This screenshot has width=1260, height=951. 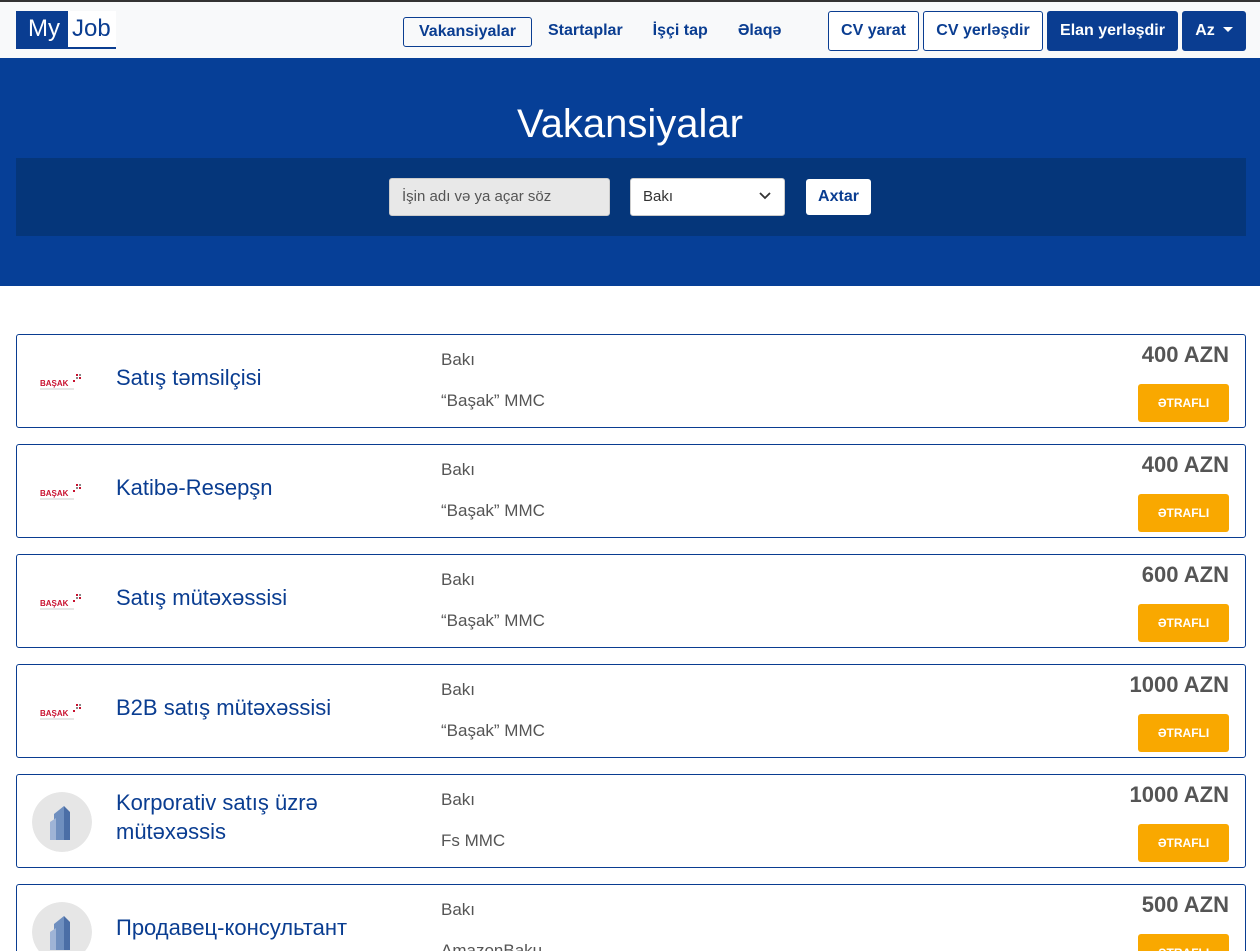 I want to click on nav-isci-tap: İşçi tap, so click(x=679, y=32).